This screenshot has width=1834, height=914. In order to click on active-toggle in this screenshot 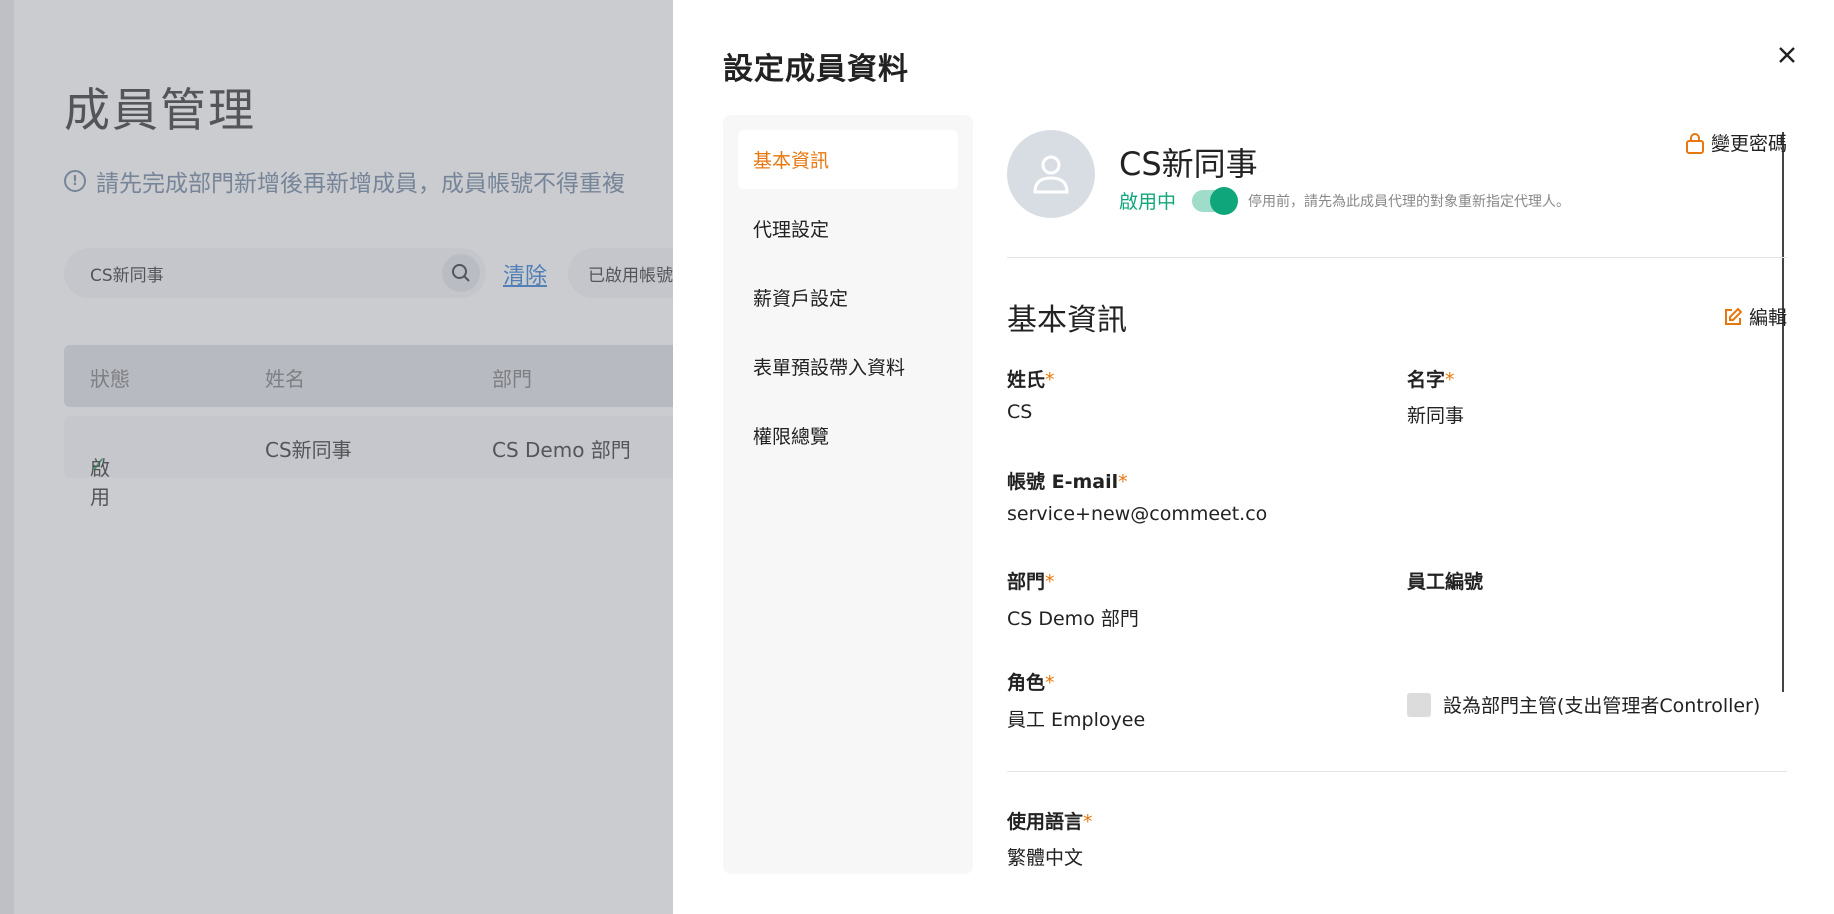, I will do `click(1215, 200)`.